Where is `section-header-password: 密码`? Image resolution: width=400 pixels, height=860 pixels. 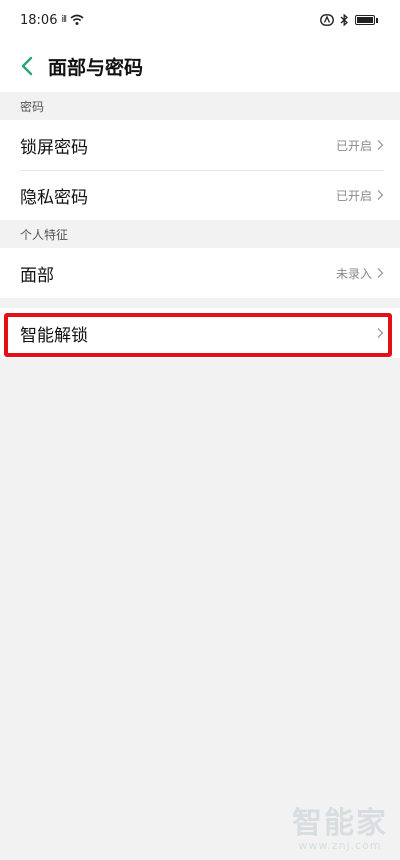 section-header-password: 密码 is located at coordinates (200, 106).